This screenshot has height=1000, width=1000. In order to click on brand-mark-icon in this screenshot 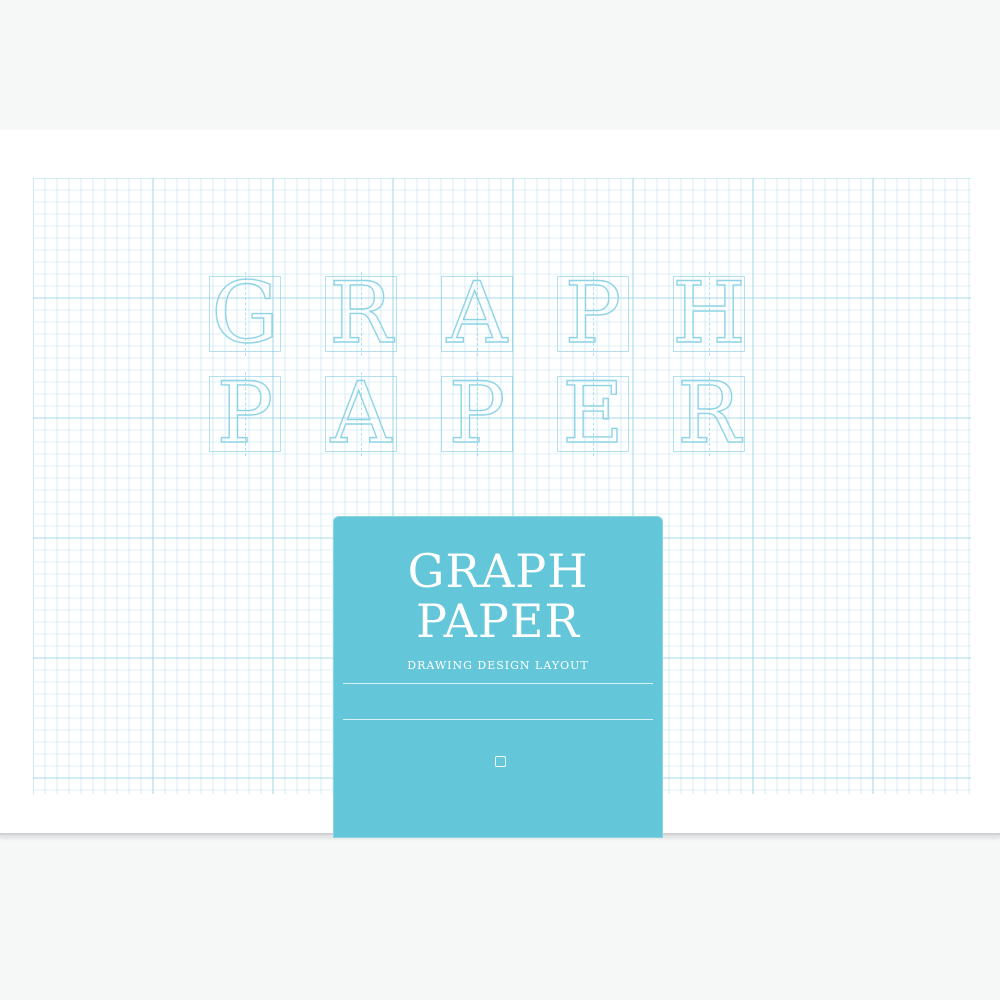, I will do `click(500, 761)`.